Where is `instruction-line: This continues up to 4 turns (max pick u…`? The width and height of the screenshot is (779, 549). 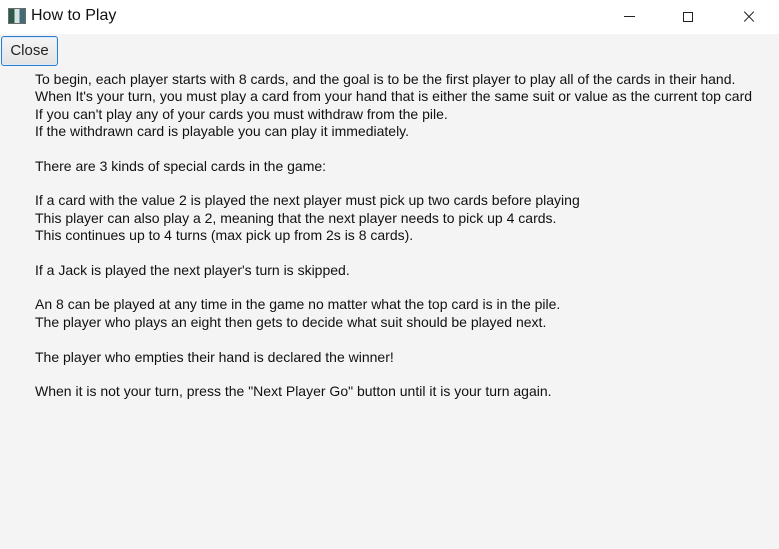
instruction-line: This continues up to 4 turns (max pick u… is located at coordinates (224, 235).